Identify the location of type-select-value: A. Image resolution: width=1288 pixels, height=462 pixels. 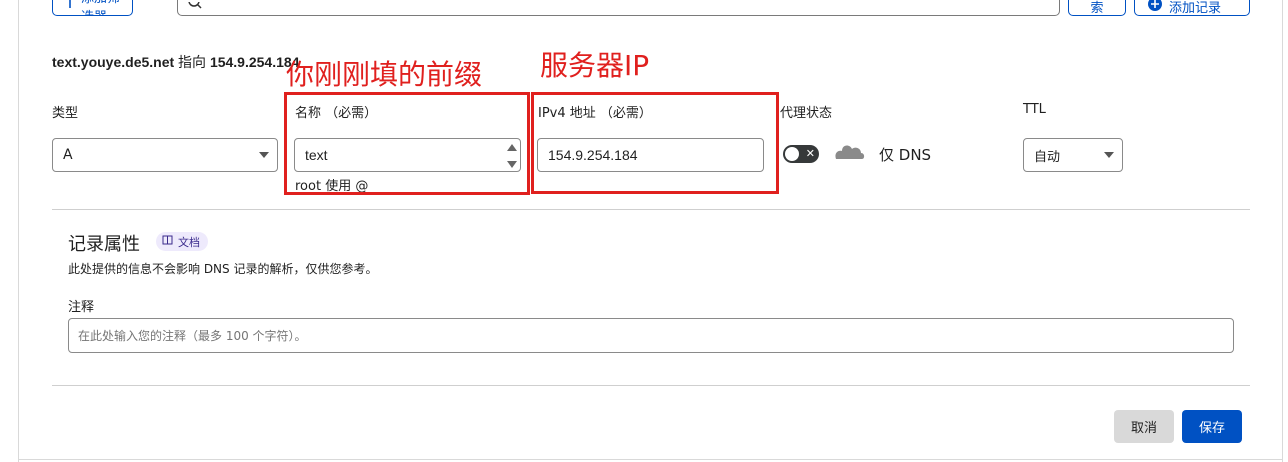
(68, 155).